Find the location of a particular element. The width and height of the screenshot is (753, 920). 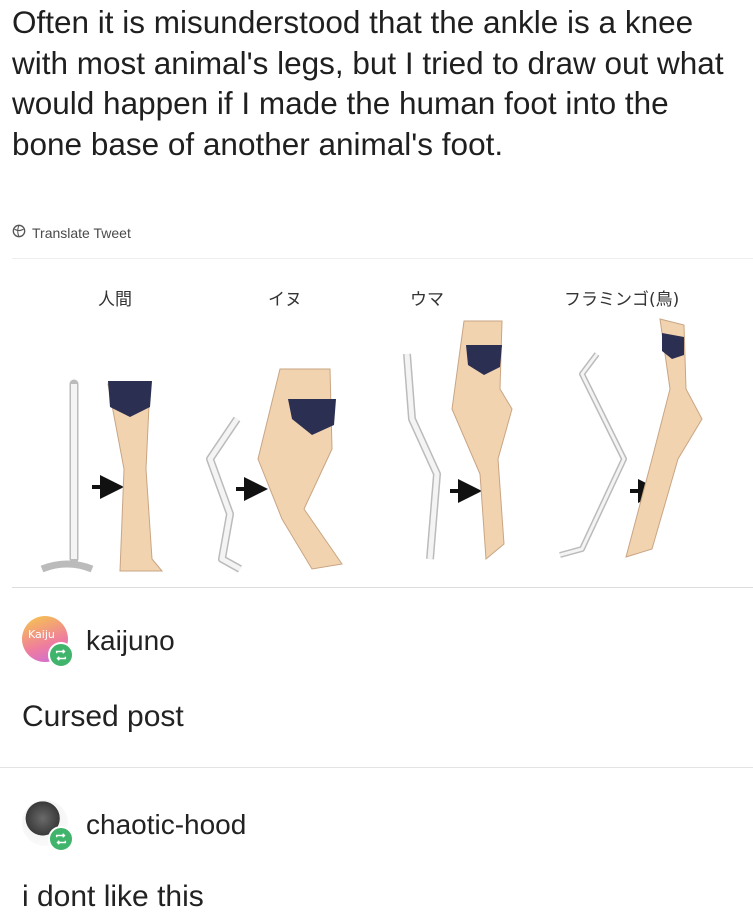

avatar: Kaiju is located at coordinates (48, 642).